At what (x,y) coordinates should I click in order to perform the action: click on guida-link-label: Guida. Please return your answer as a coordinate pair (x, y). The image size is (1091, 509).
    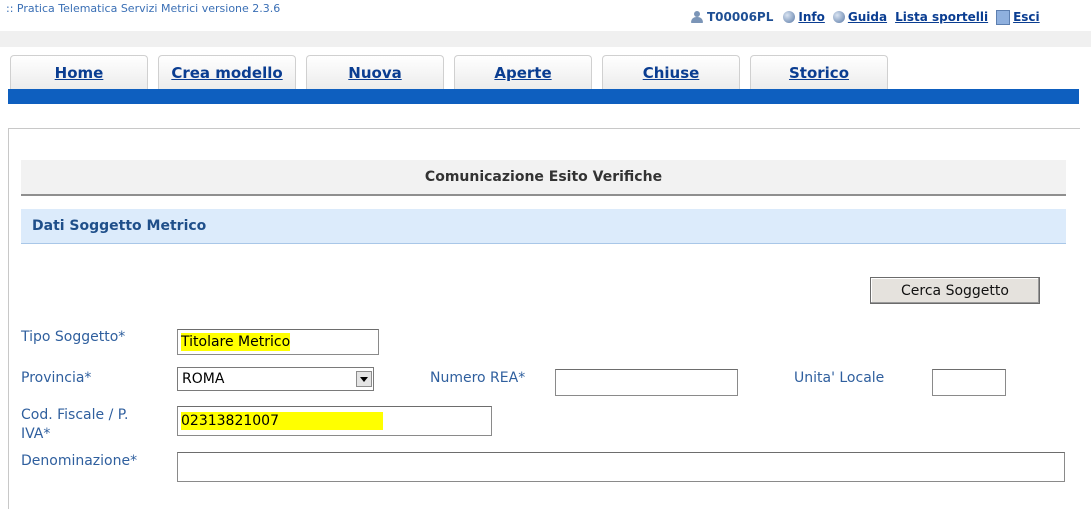
    Looking at the image, I should click on (867, 17).